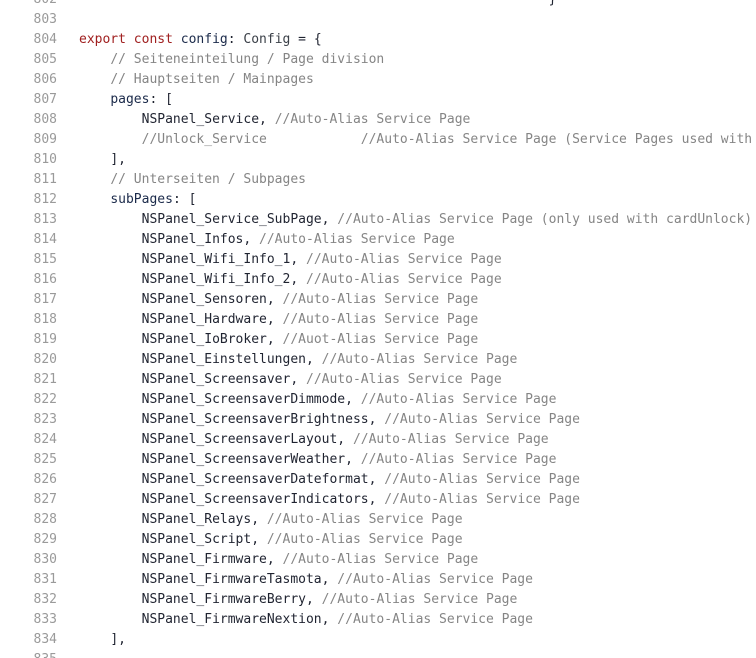 This screenshot has height=658, width=756. I want to click on line-number: 809, so click(45, 139).